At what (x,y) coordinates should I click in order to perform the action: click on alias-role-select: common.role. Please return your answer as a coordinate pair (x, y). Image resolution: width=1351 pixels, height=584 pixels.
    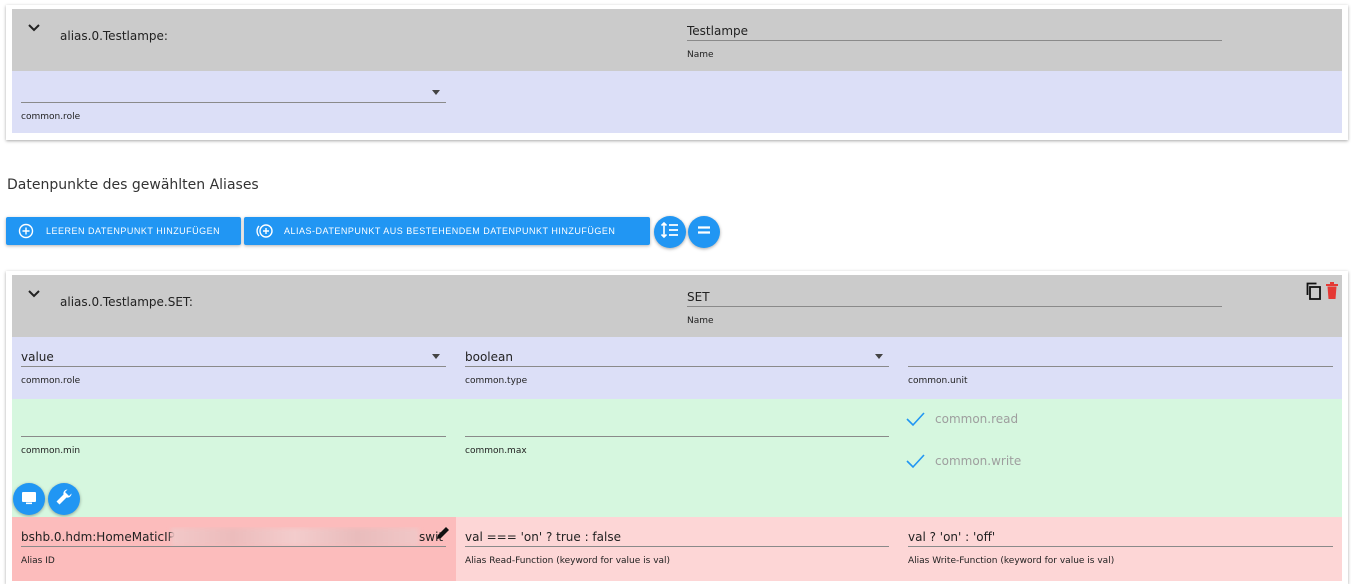
    Looking at the image, I should click on (233, 102).